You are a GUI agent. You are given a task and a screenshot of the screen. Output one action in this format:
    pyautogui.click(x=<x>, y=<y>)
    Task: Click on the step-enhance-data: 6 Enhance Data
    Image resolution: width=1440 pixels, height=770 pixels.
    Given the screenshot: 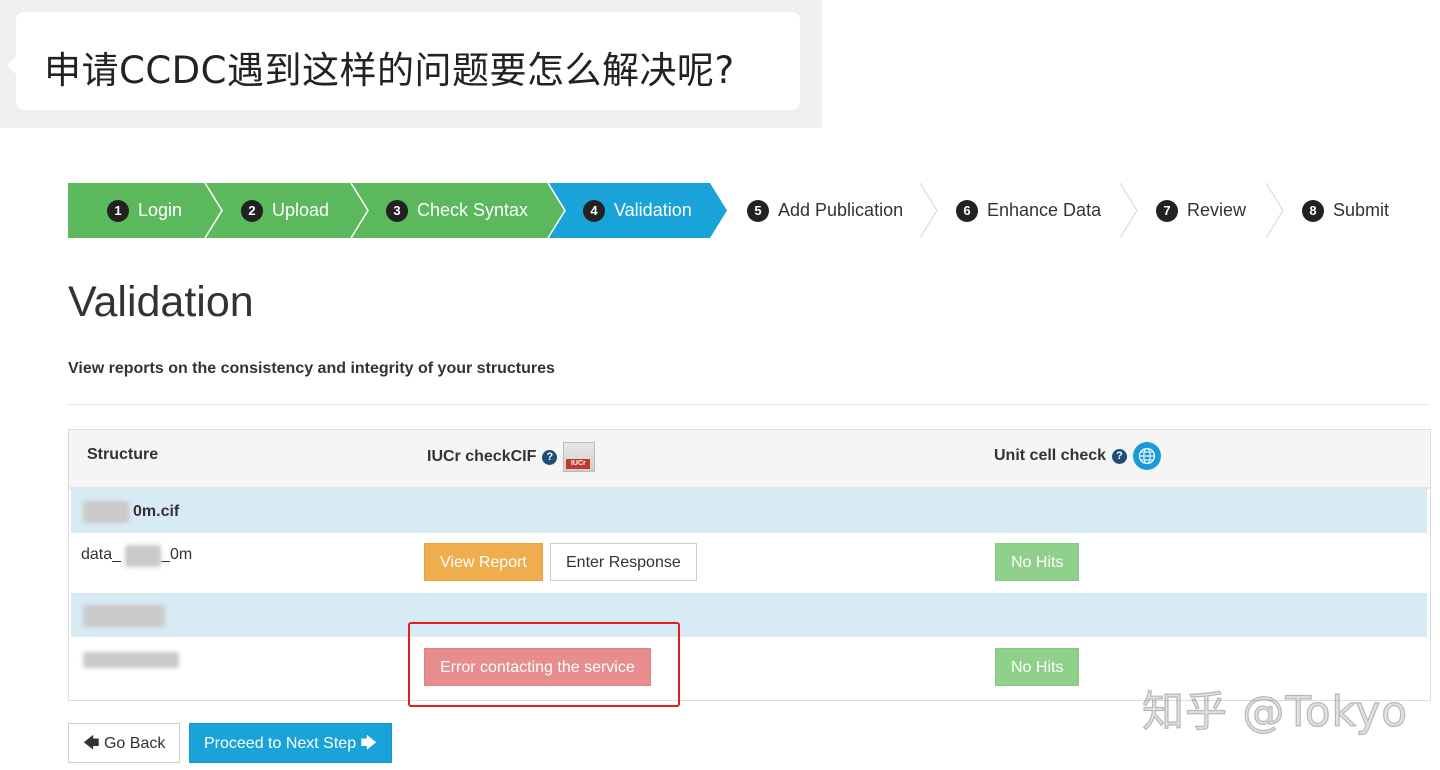 What is the action you would take?
    pyautogui.click(x=1028, y=210)
    